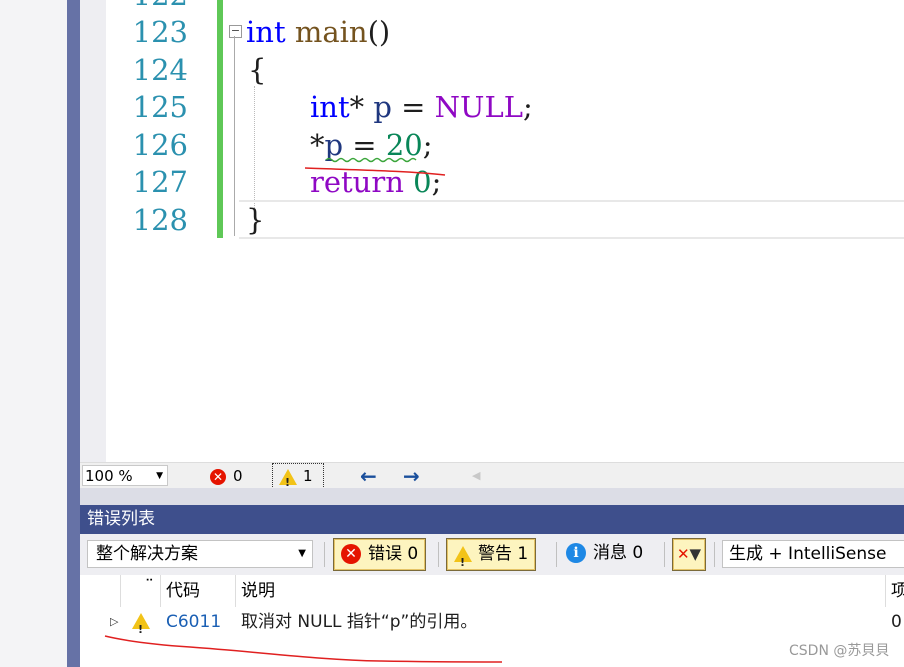 Image resolution: width=904 pixels, height=667 pixels. What do you see at coordinates (839, 651) in the screenshot?
I see `watermark: CSDN @苏貝貝` at bounding box center [839, 651].